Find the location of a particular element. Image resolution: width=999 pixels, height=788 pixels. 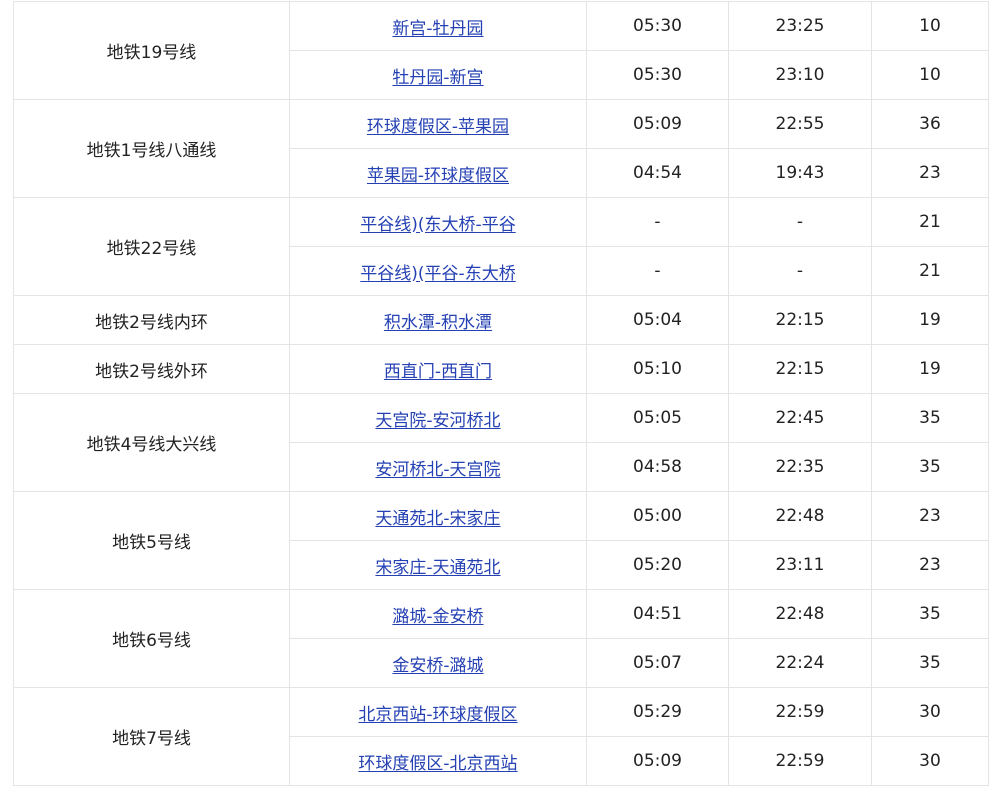

line-name-cell: 地铁19号线 is located at coordinates (151, 50).